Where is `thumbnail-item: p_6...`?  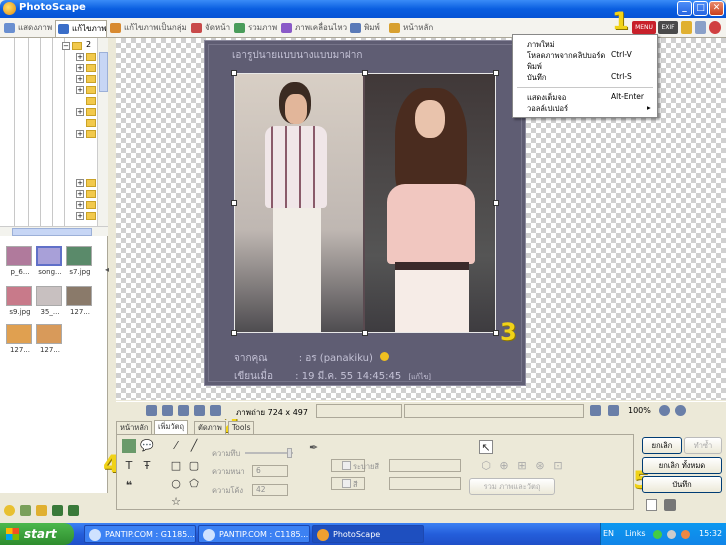
thumbnail-item: p_6... is located at coordinates (19, 263).